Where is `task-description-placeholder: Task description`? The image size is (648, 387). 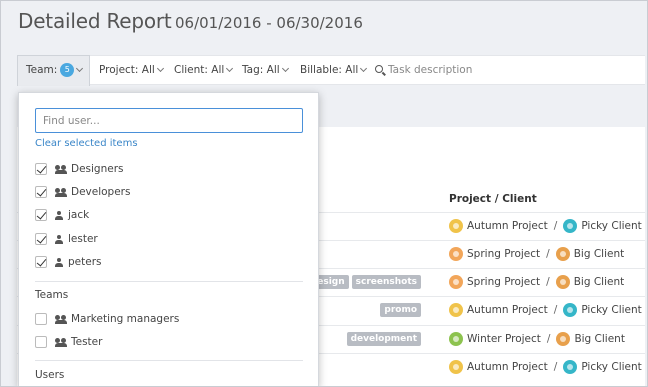
task-description-placeholder: Task description is located at coordinates (430, 70).